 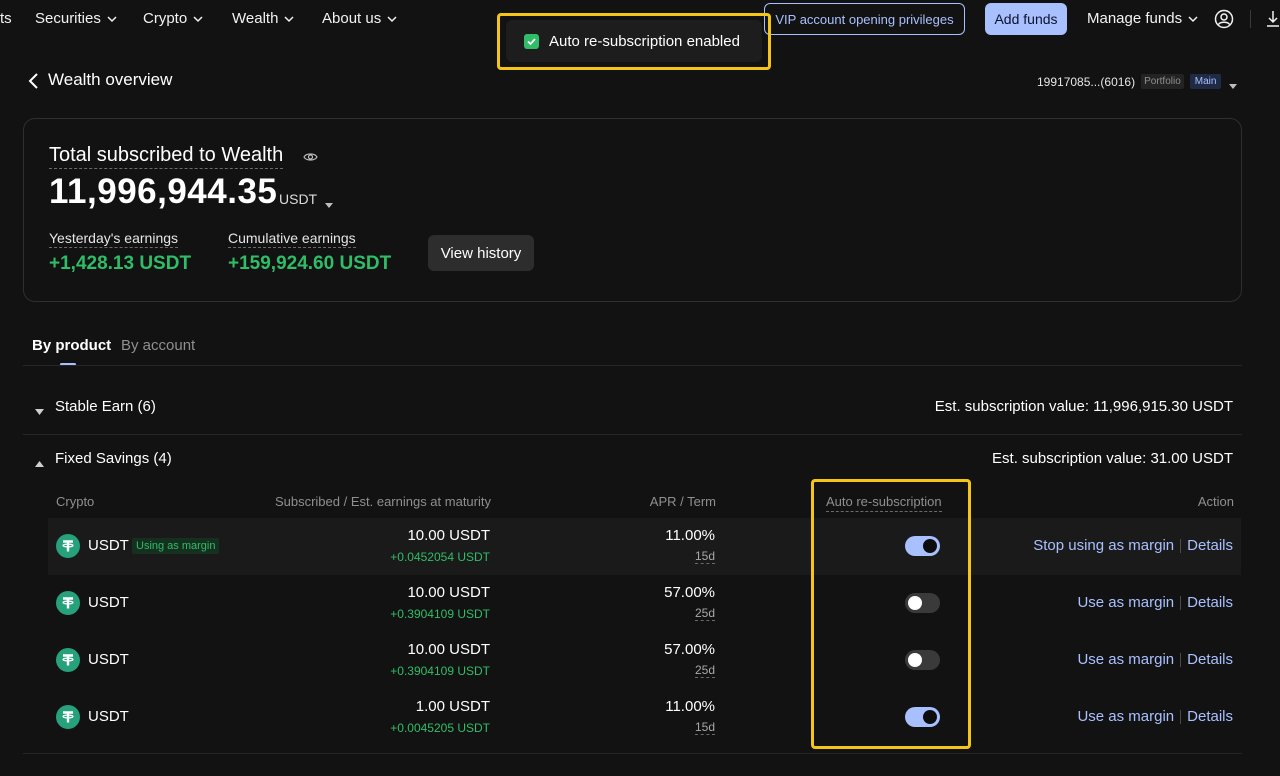 What do you see at coordinates (452, 706) in the screenshot?
I see `subscribed-amount: 1.00 USDT` at bounding box center [452, 706].